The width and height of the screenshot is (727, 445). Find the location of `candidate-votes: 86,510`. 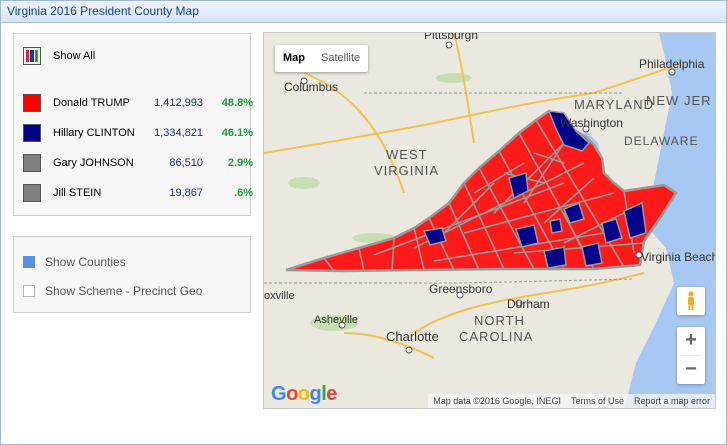

candidate-votes: 86,510 is located at coordinates (186, 163).